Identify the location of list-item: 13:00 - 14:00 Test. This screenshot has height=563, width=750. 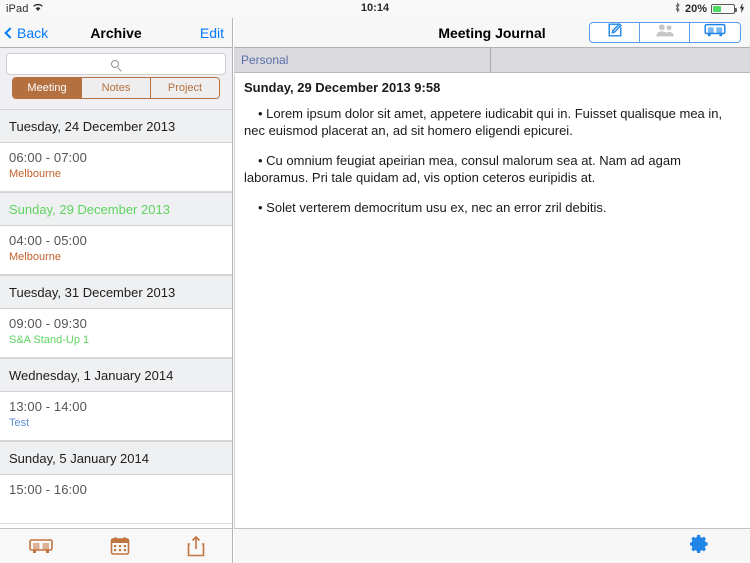
(116, 416).